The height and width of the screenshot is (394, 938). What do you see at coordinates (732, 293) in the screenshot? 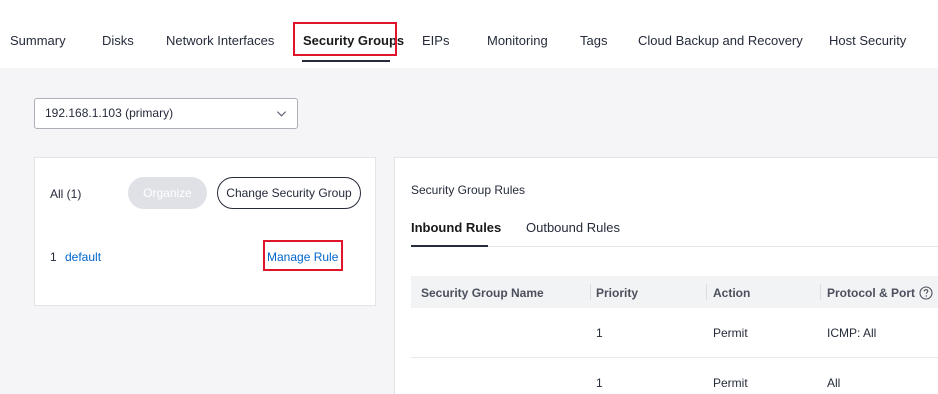
I see `column-action: Action` at bounding box center [732, 293].